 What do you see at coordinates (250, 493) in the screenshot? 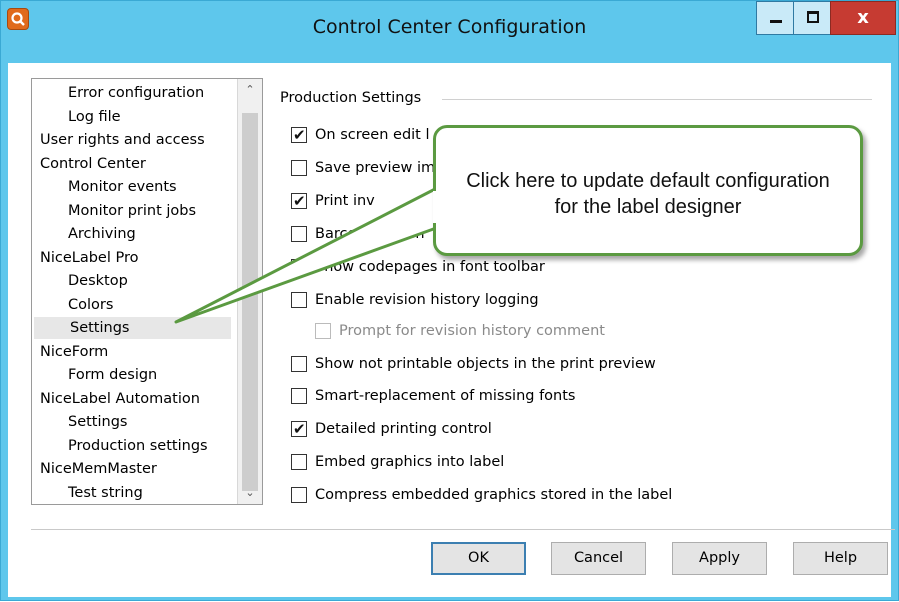
I see `scroll-down-icon: ⌄` at bounding box center [250, 493].